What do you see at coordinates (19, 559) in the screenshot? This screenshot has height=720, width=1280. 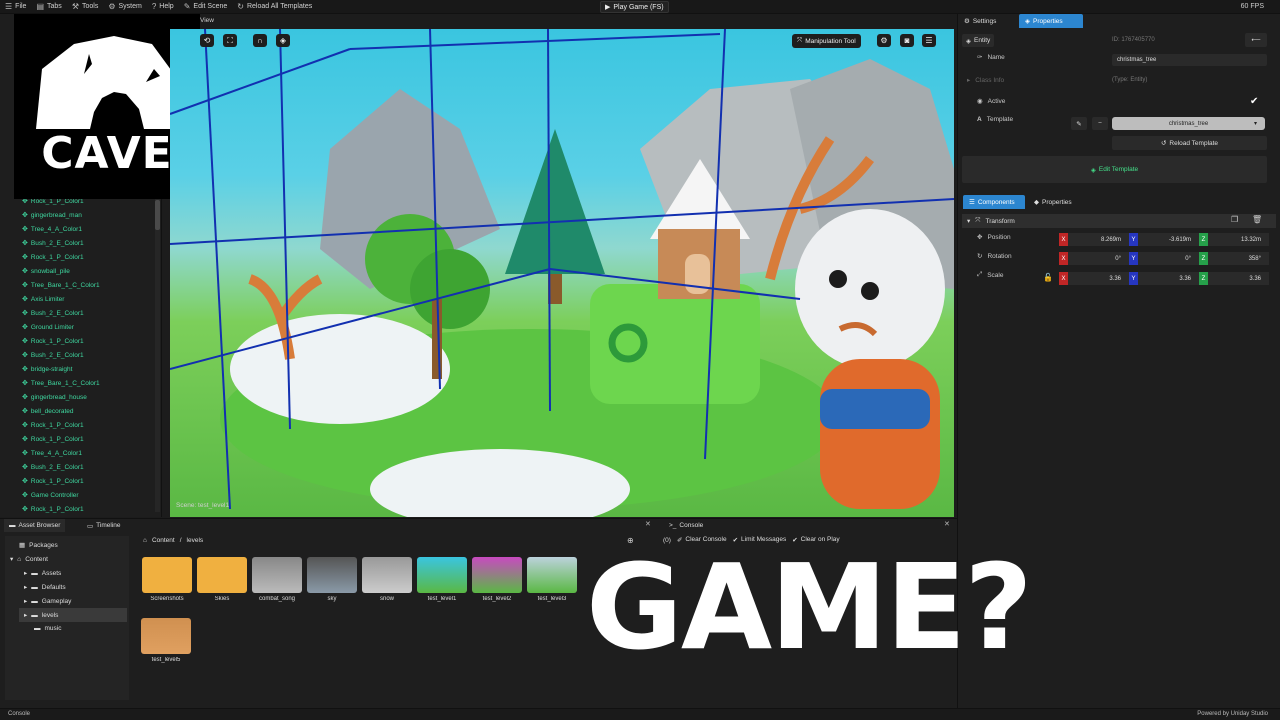 I see `home-icon: ⌂` at bounding box center [19, 559].